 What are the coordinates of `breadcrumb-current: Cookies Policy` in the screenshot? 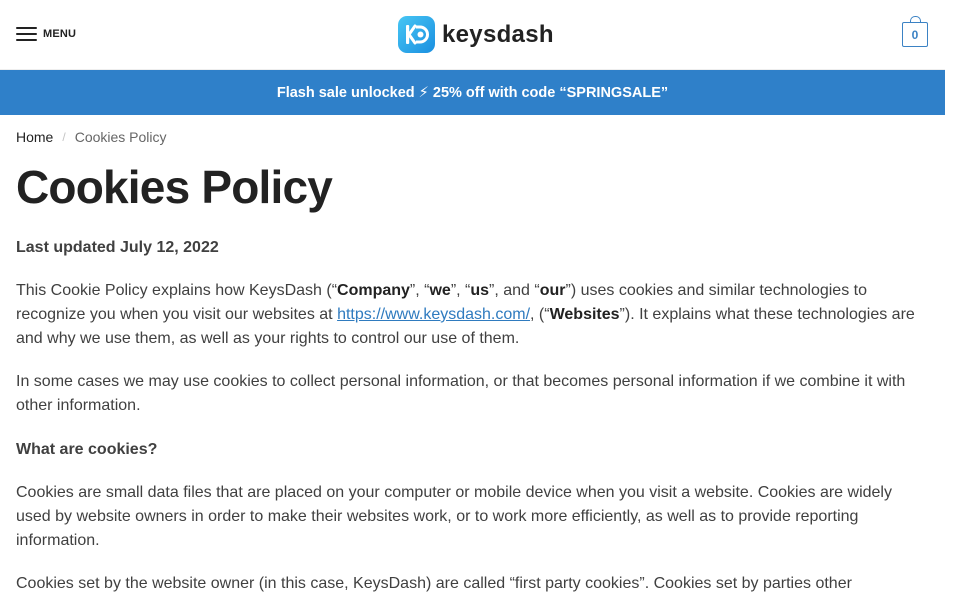 It's located at (120, 137).